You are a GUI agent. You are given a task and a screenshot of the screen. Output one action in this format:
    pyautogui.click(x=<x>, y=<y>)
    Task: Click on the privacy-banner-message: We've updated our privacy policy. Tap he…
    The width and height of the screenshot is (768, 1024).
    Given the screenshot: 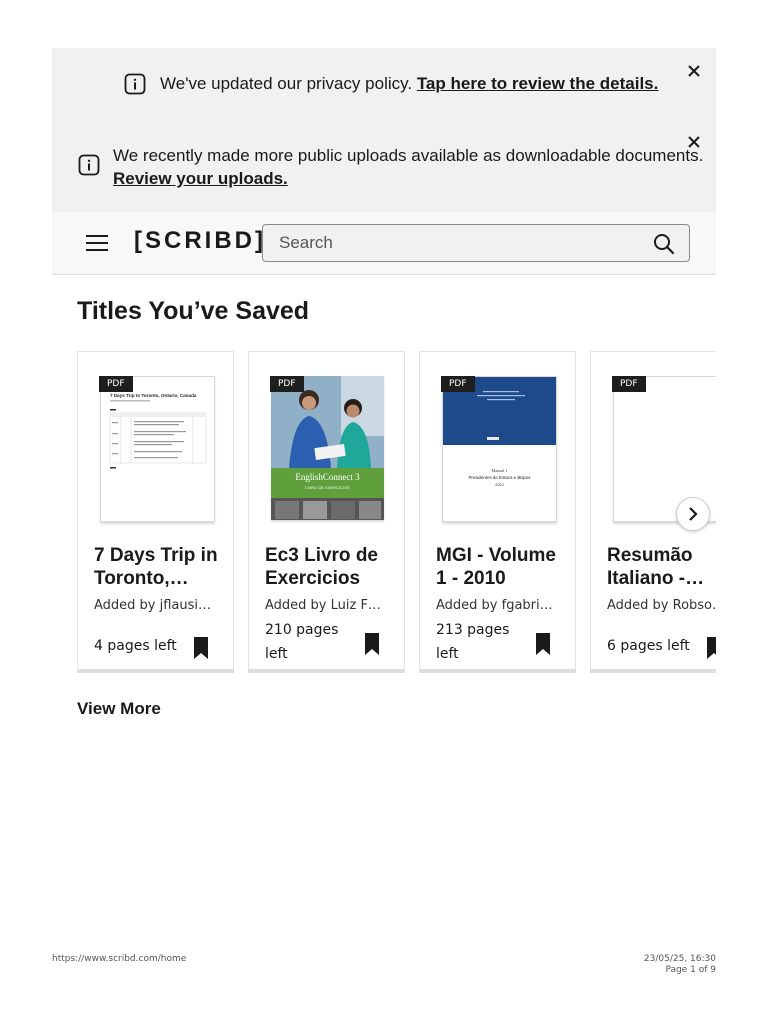 What is the action you would take?
    pyautogui.click(x=409, y=84)
    